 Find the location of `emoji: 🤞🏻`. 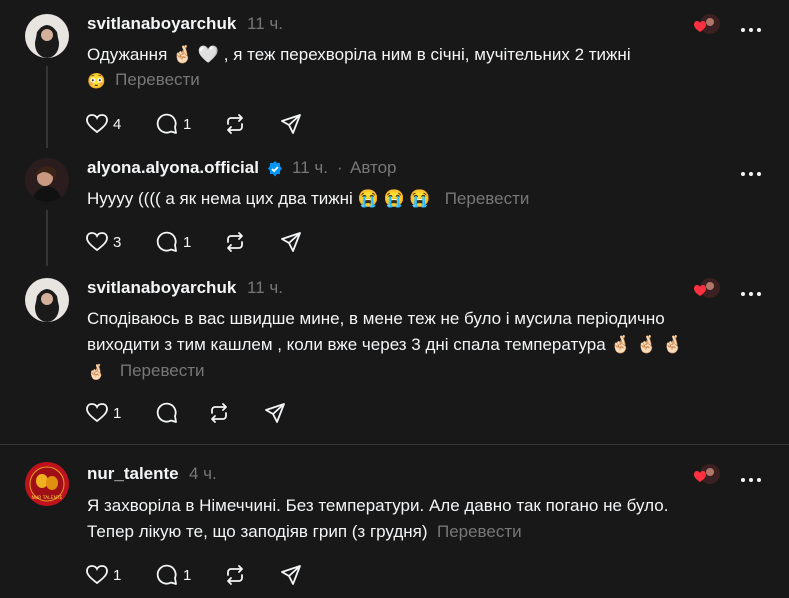

emoji: 🤞🏻 is located at coordinates (96, 372).